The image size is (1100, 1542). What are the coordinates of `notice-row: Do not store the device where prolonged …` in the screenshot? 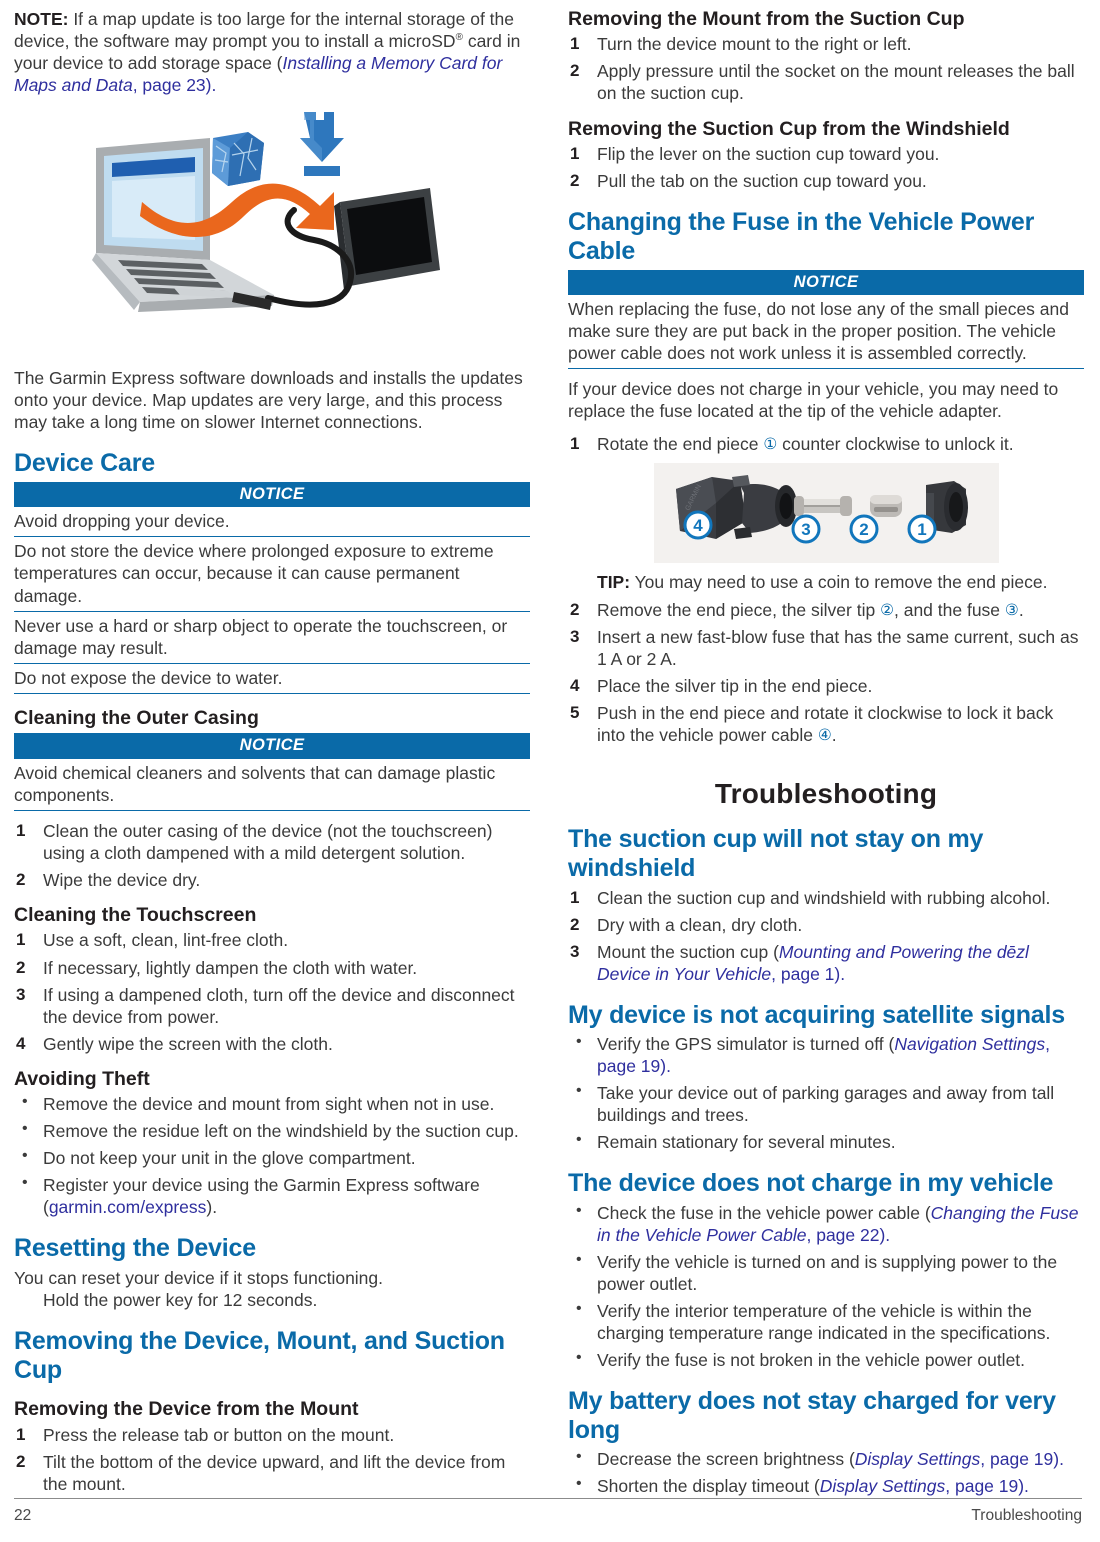 It's located at (272, 574).